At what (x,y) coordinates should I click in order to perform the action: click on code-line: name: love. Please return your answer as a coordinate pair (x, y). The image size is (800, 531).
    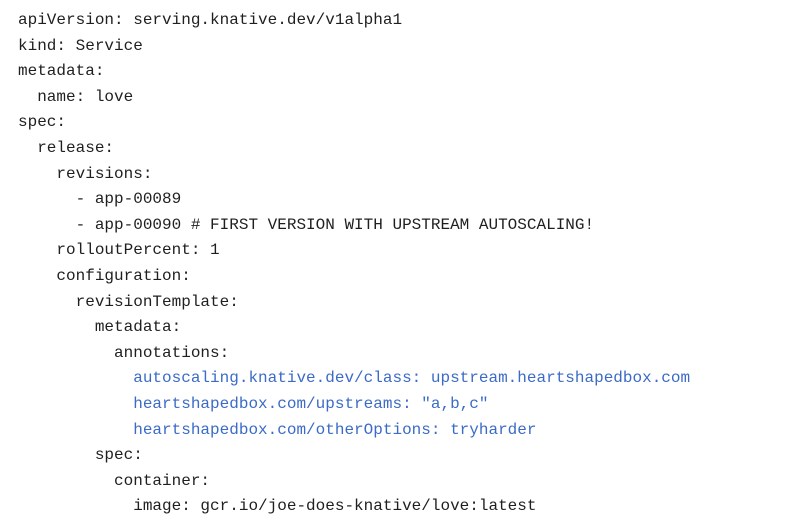
    Looking at the image, I should click on (76, 96).